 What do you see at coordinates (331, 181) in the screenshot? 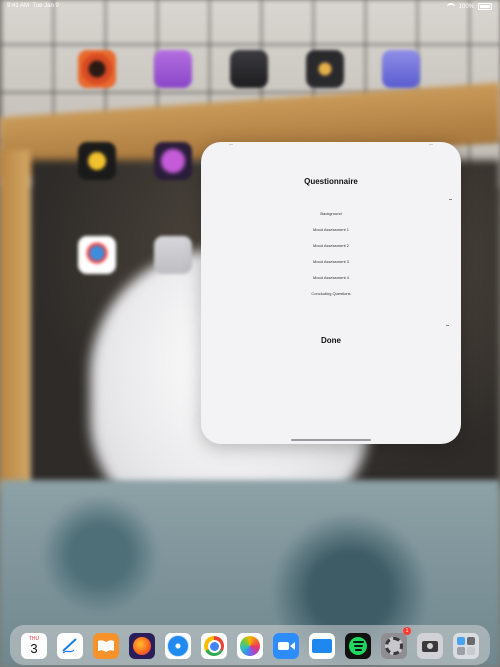
I see `modal-title: Questionnaire` at bounding box center [331, 181].